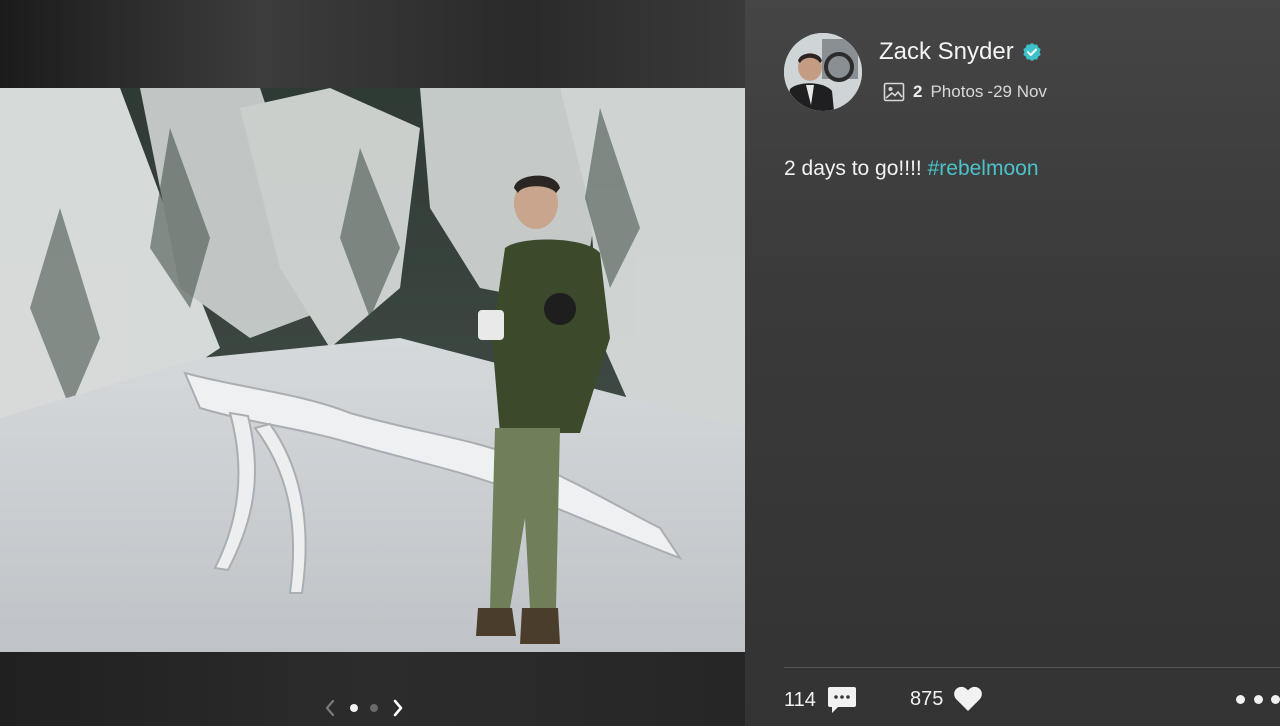  I want to click on chevron-right-icon, so click(398, 708).